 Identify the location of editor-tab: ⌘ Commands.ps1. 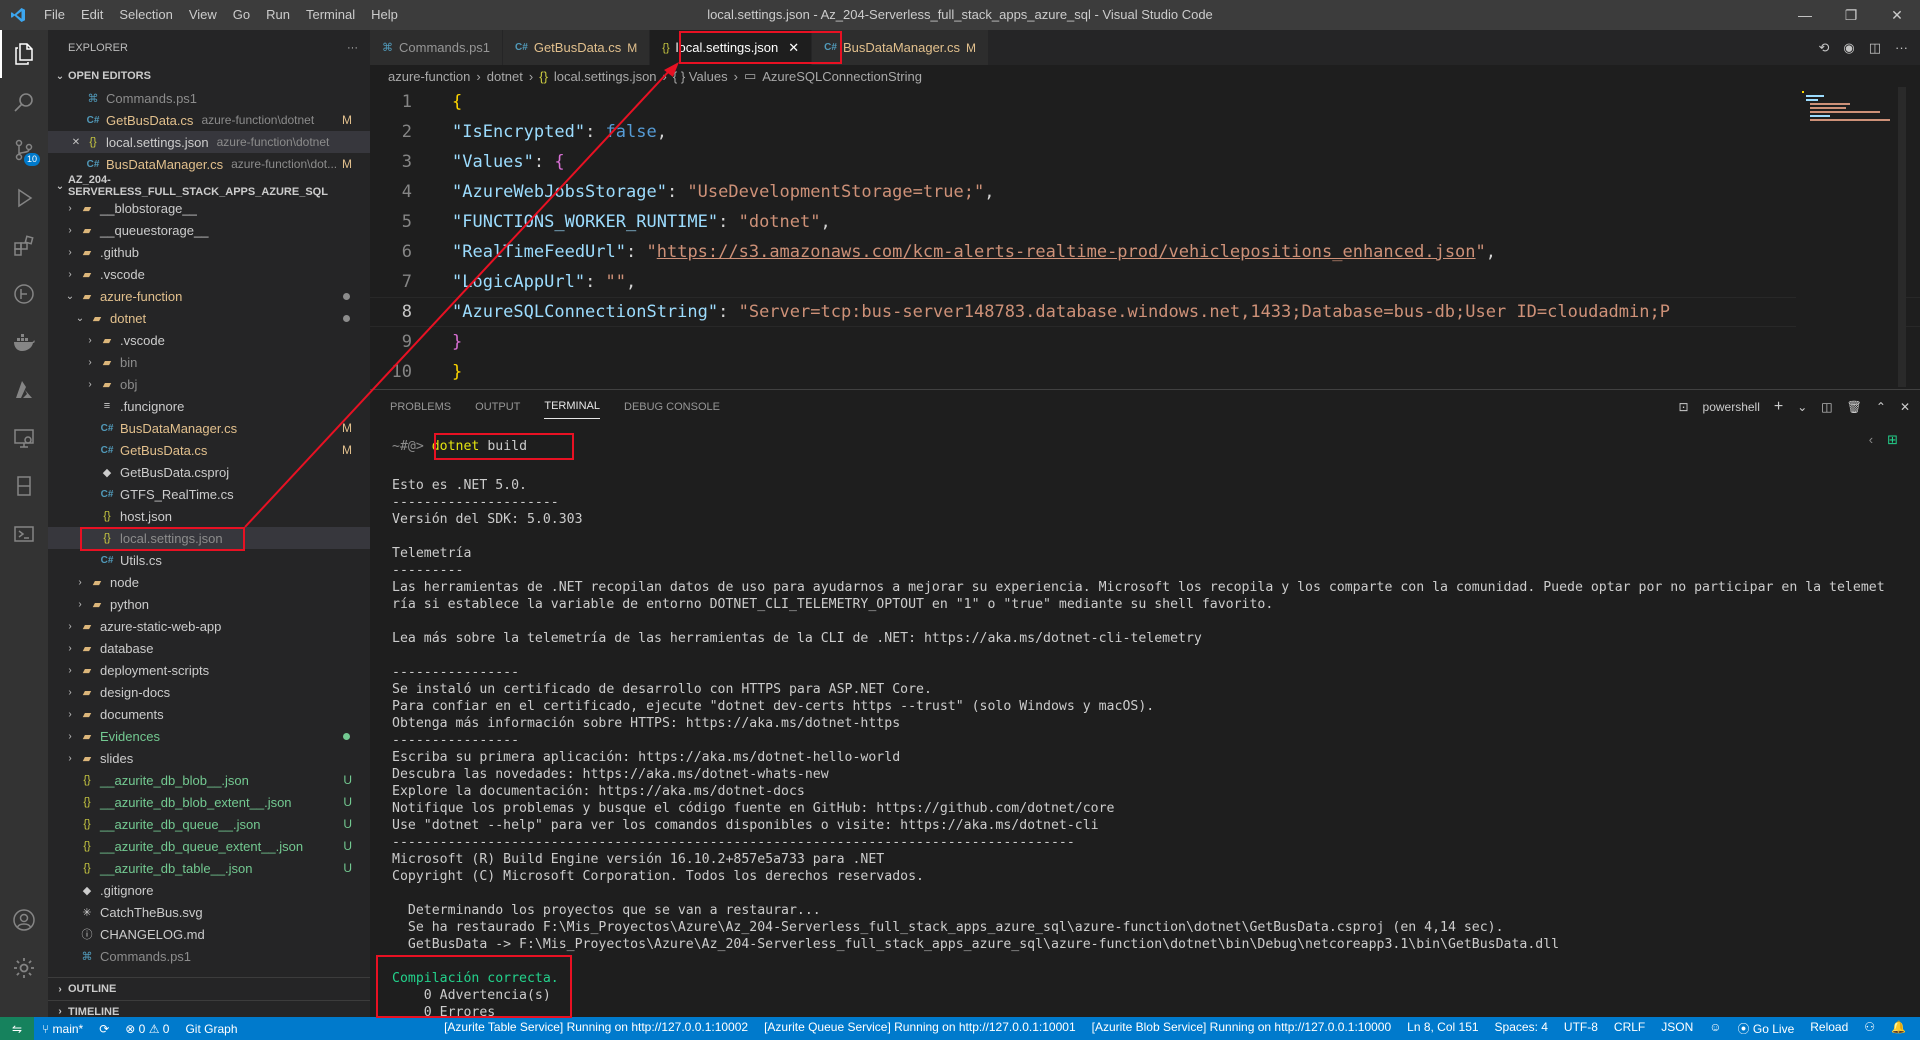
(437, 47).